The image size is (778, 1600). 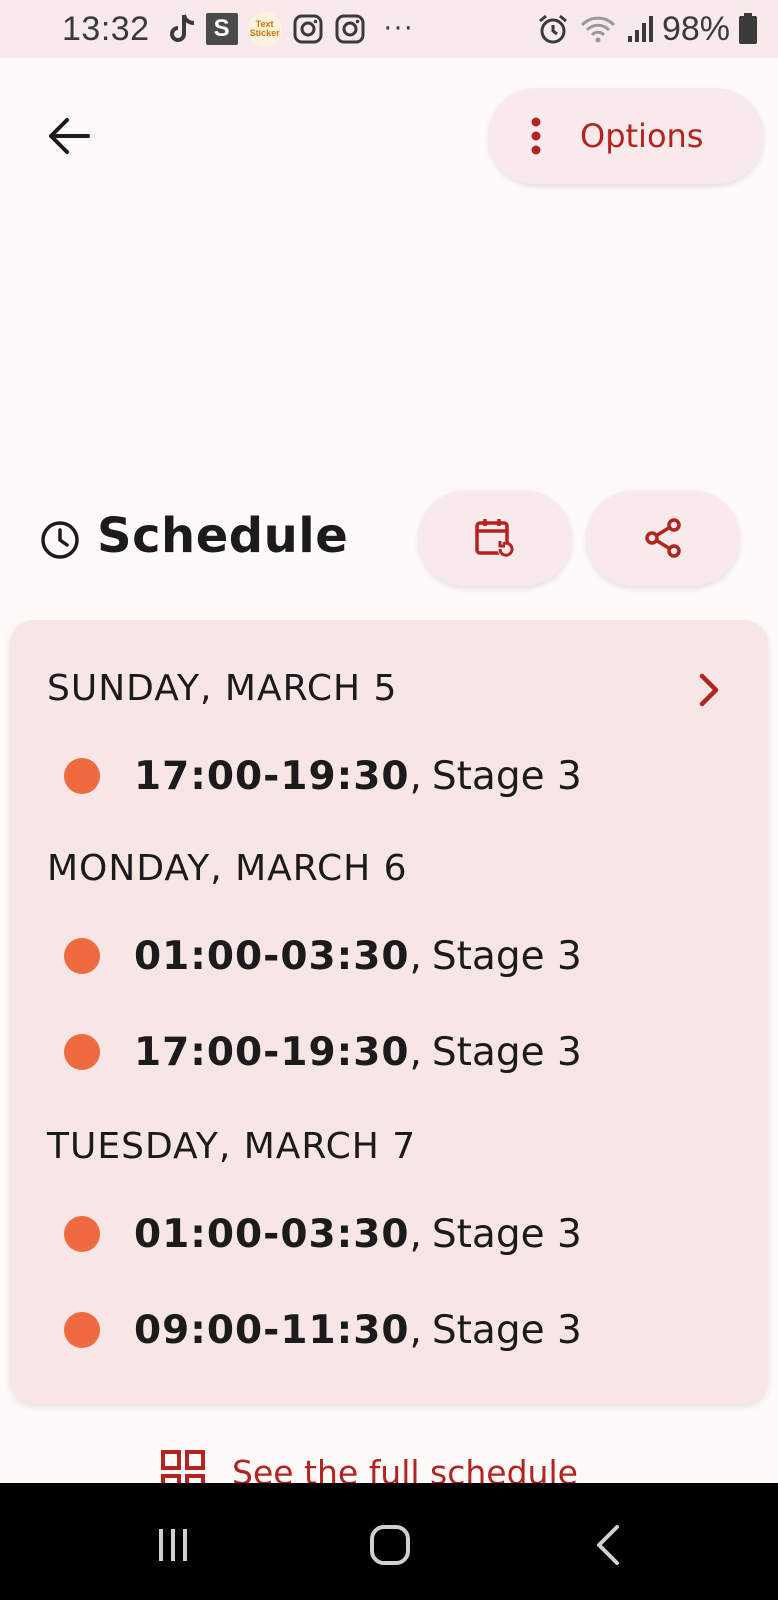 What do you see at coordinates (748, 29) in the screenshot?
I see `battery-icon` at bounding box center [748, 29].